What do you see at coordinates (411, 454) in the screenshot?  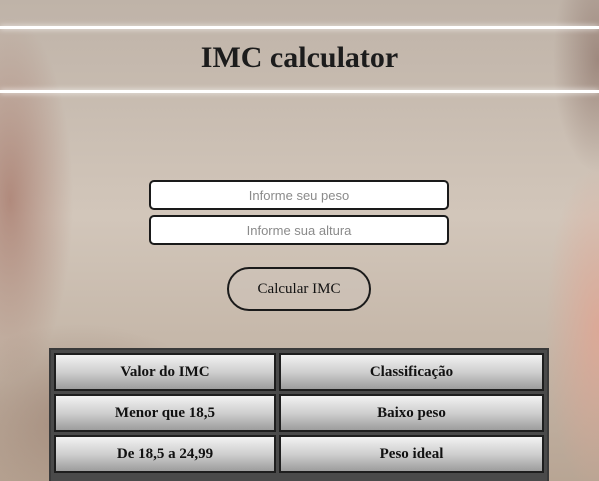 I see `table-cell-classification: Peso ideal` at bounding box center [411, 454].